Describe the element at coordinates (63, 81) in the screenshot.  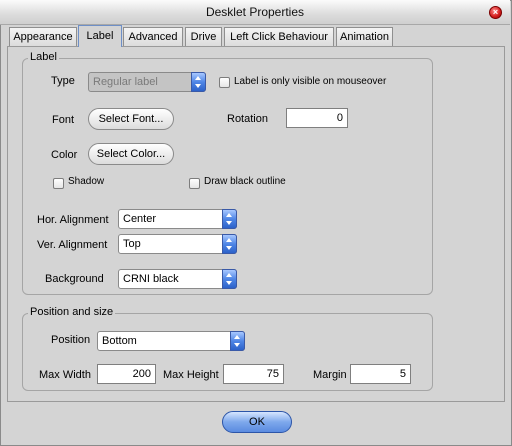
I see `type-label: Type` at that location.